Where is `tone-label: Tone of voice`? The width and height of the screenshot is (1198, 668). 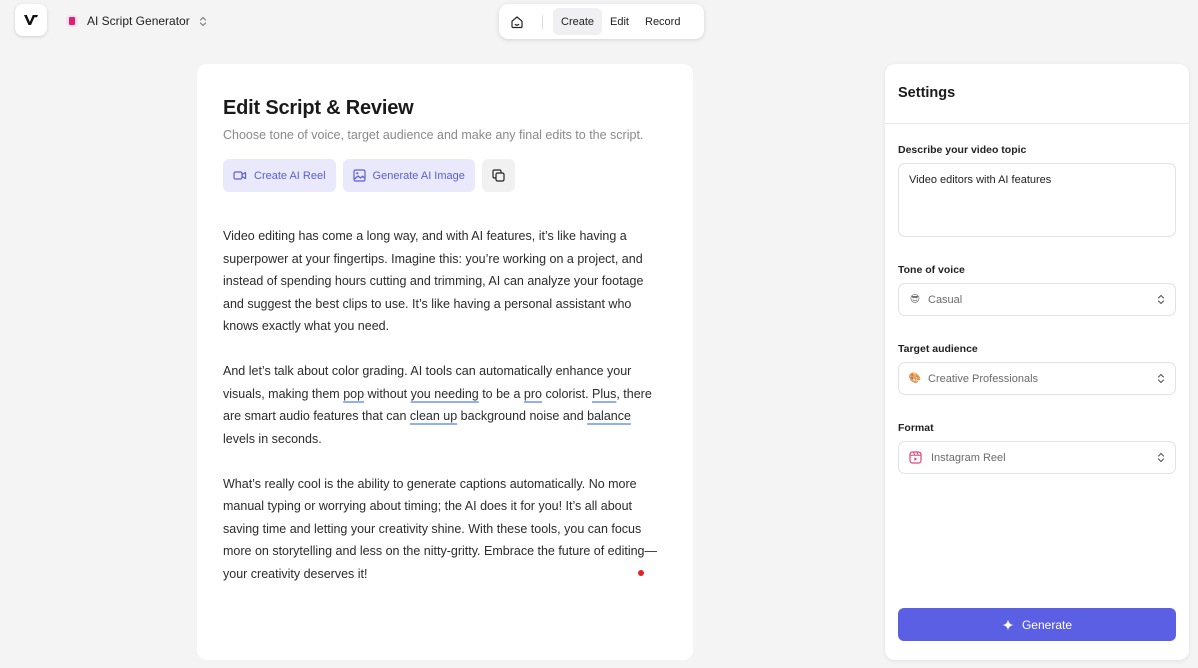 tone-label: Tone of voice is located at coordinates (931, 270).